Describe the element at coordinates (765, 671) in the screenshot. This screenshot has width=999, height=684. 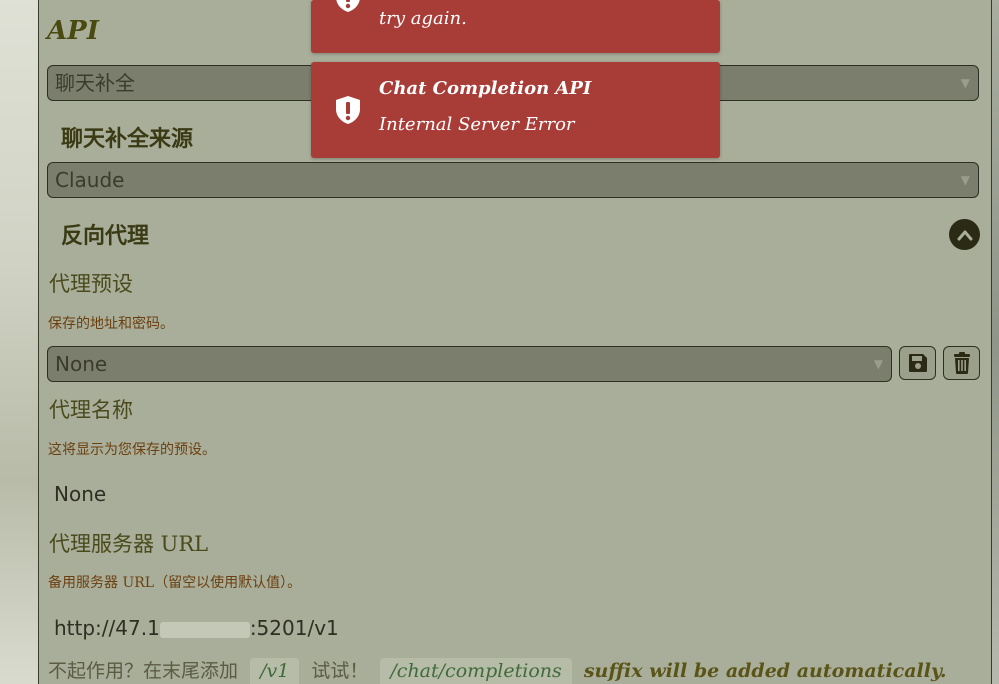
I see `footer-text-3: suffix will be added automatically.` at that location.